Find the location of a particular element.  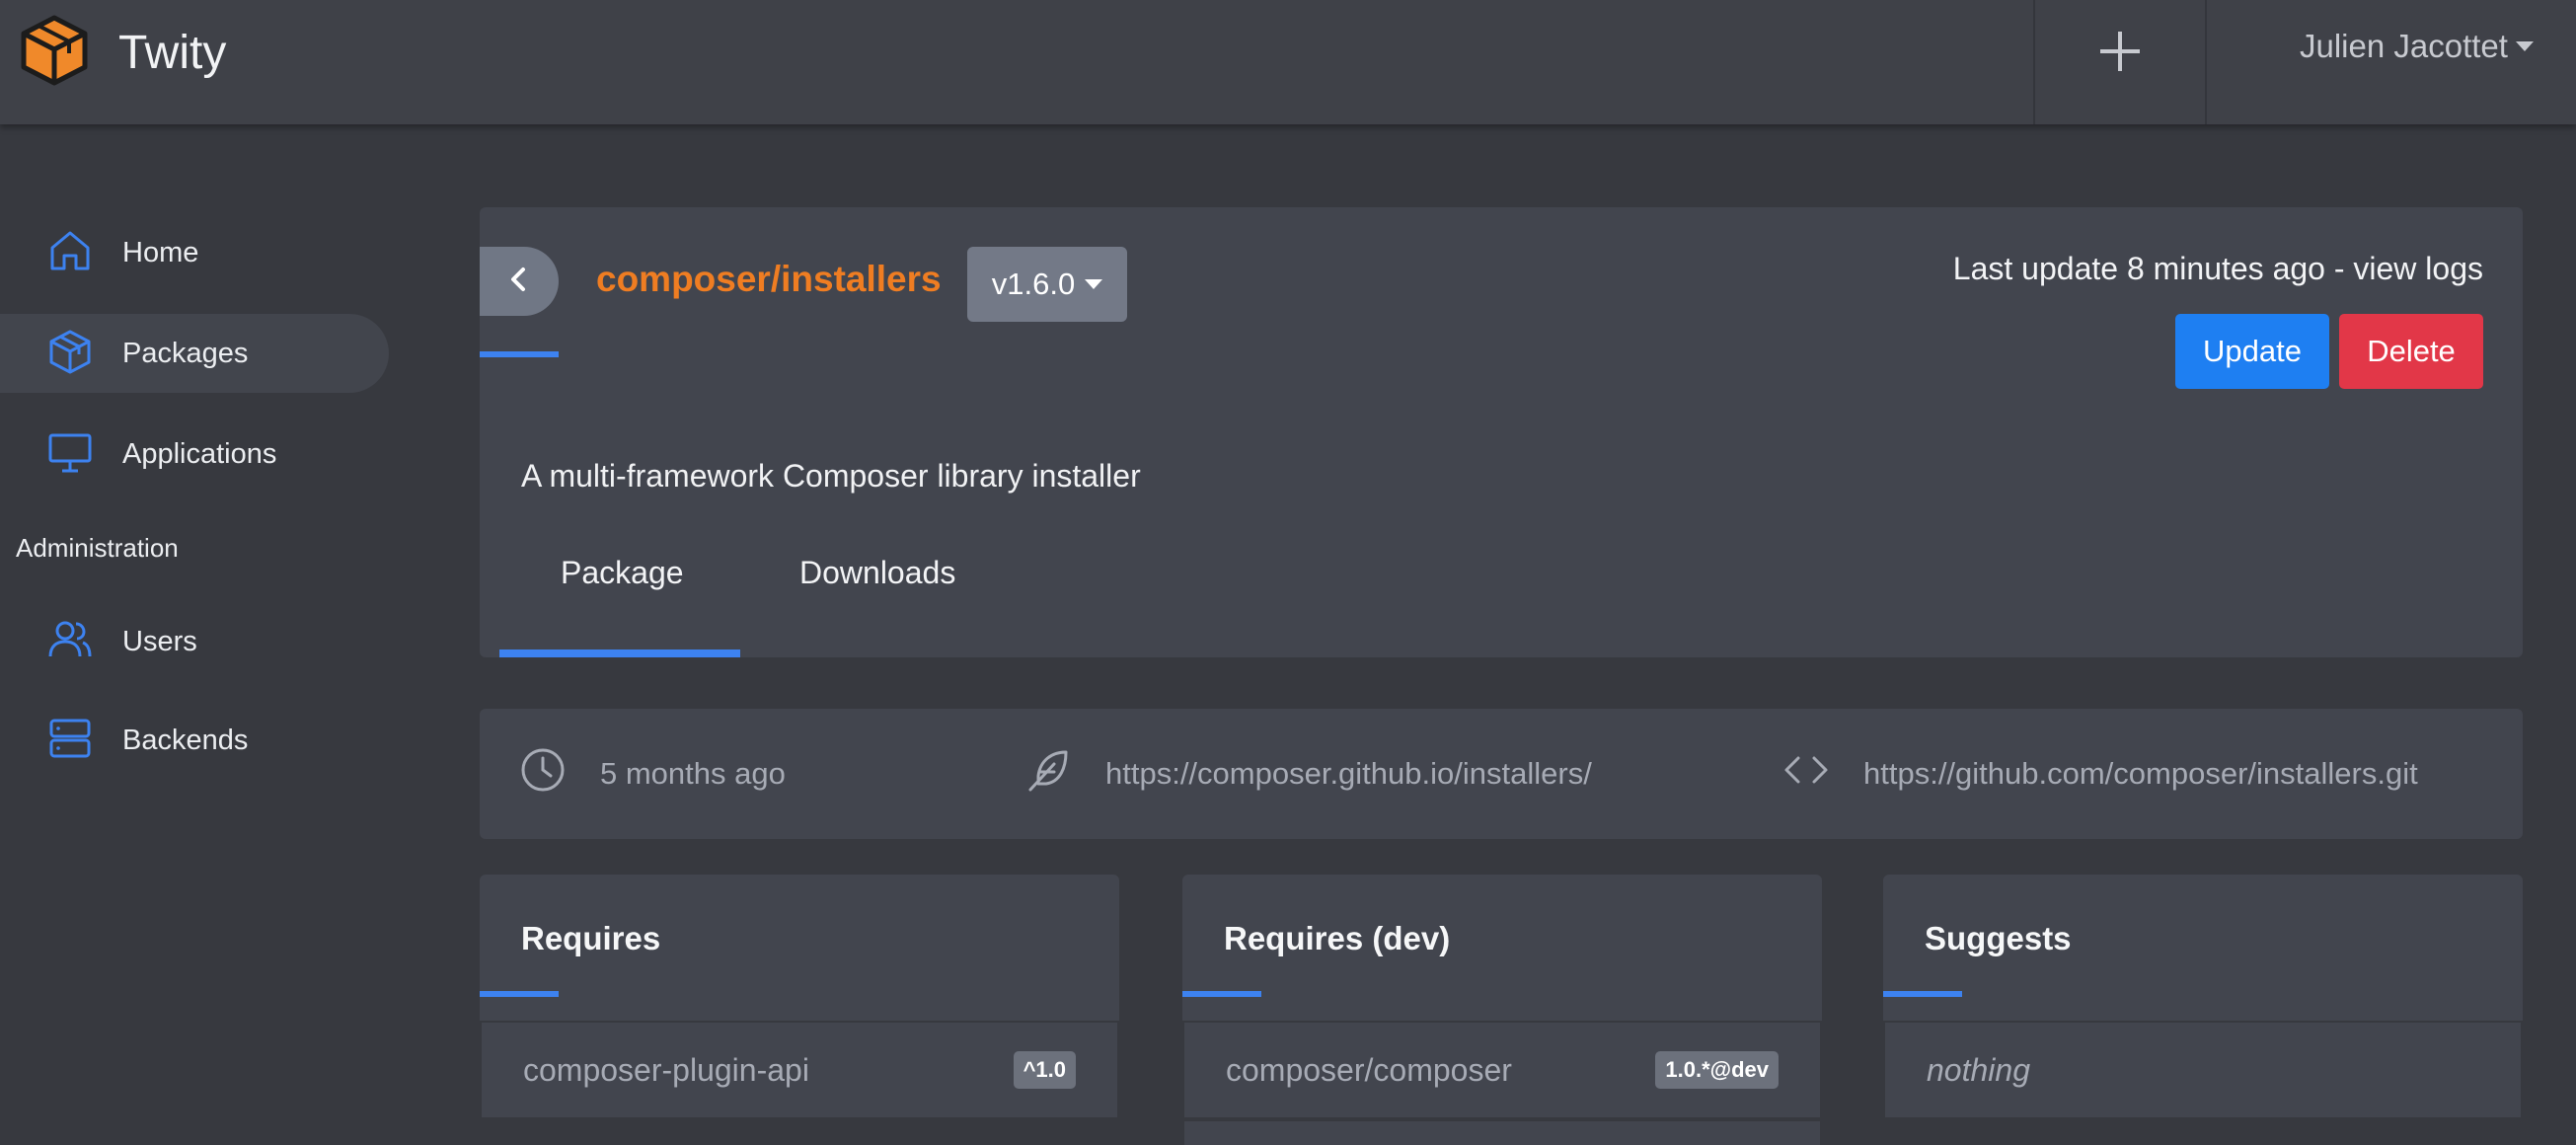

dependency-name: composer/composer is located at coordinates (1369, 1069).